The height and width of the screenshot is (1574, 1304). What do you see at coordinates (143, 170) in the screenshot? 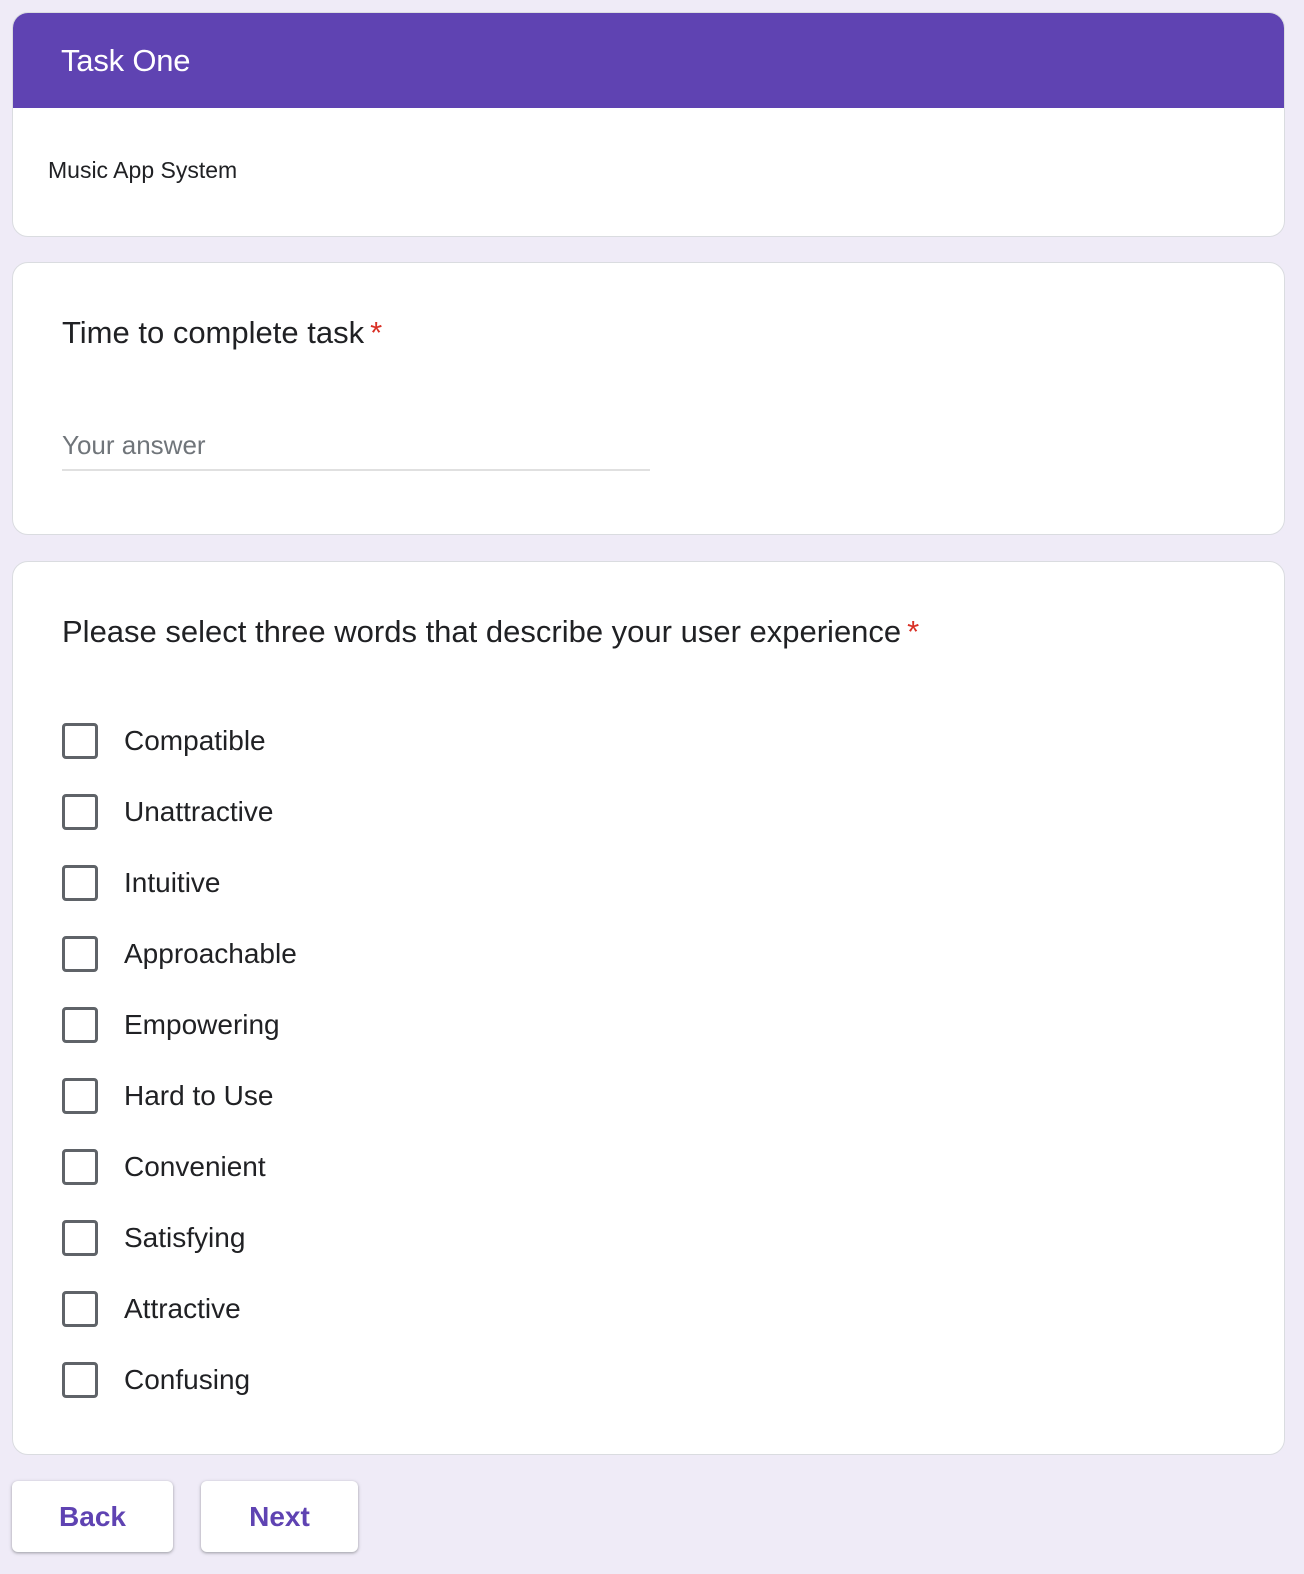
I see `section-description: Music App System` at bounding box center [143, 170].